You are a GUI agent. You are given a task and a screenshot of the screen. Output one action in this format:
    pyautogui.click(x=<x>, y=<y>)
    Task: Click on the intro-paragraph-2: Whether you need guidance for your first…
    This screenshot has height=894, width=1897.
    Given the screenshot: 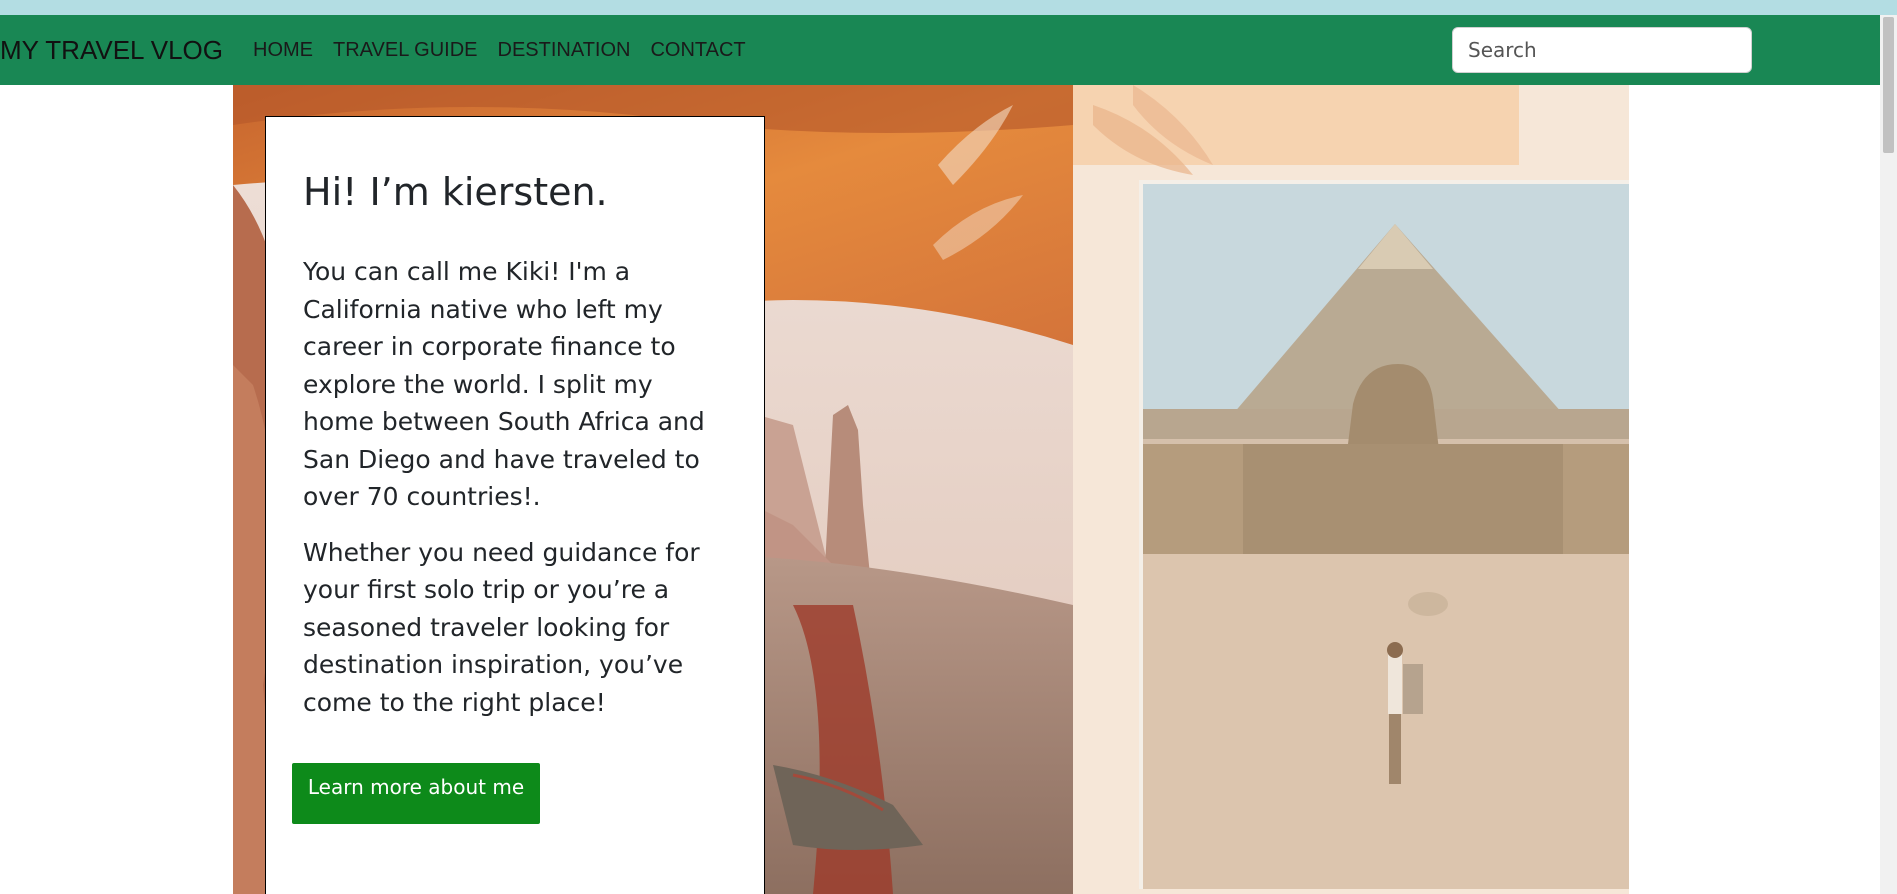 What is the action you would take?
    pyautogui.click(x=501, y=627)
    